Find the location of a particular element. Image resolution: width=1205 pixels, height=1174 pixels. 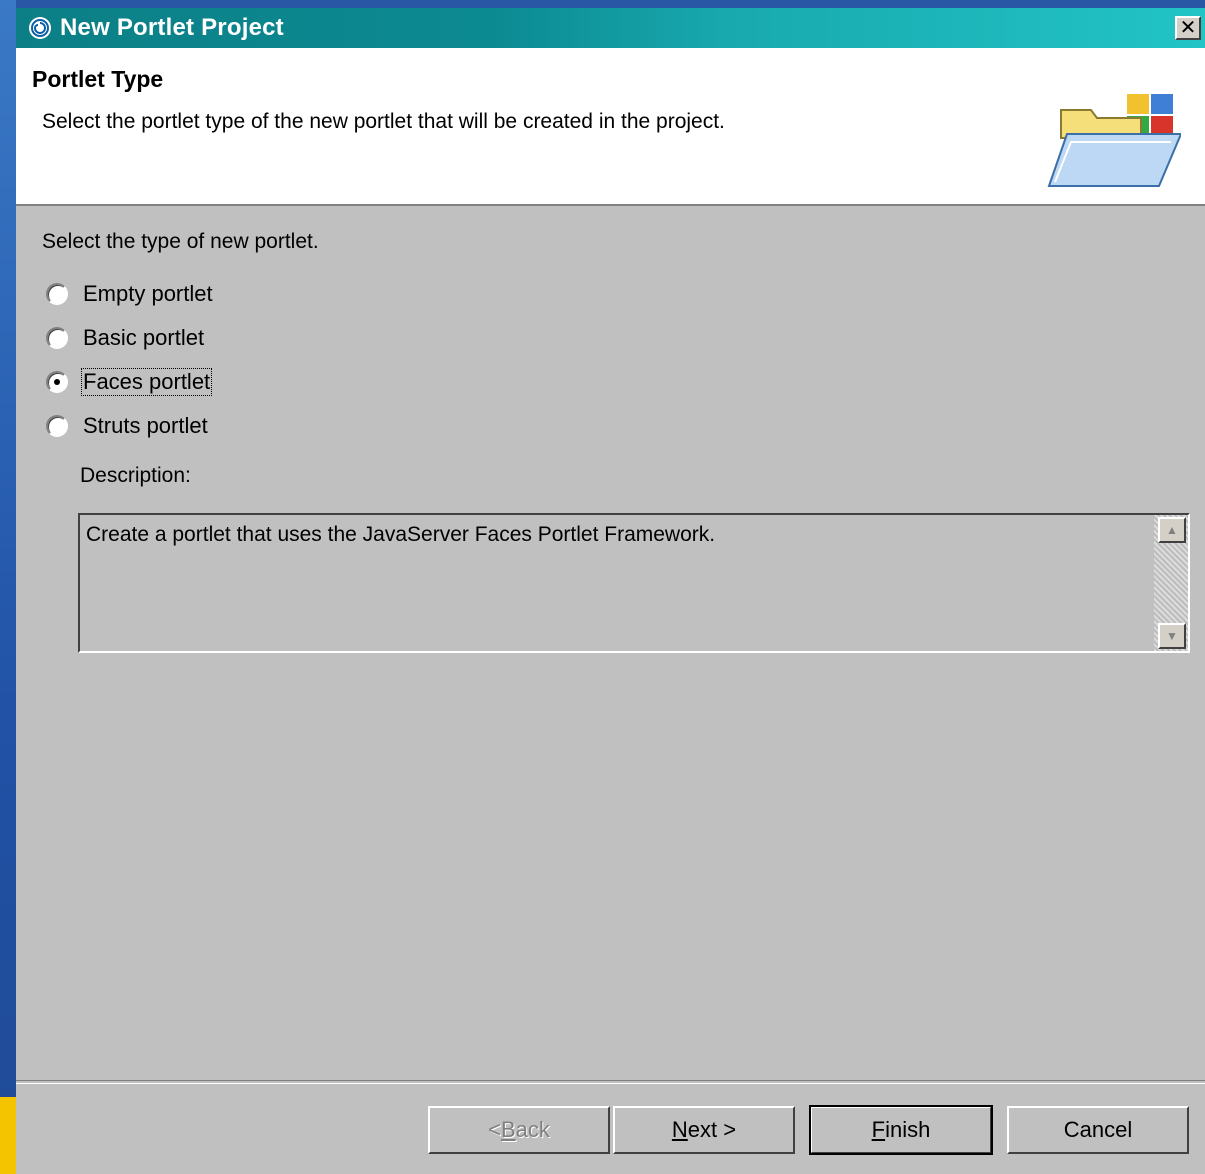

back-button: < Back is located at coordinates (519, 1130).